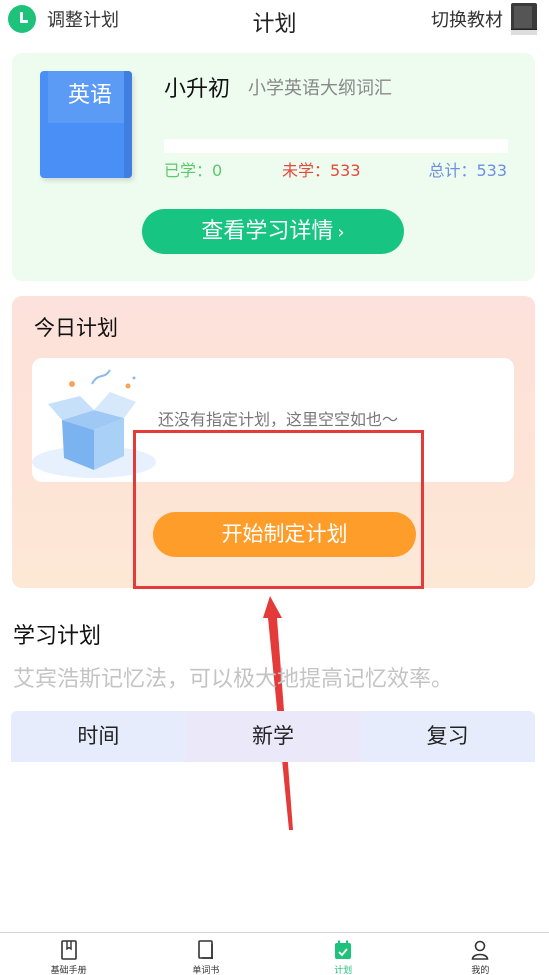 The height and width of the screenshot is (975, 549). I want to click on book-cover: 英语, so click(86, 124).